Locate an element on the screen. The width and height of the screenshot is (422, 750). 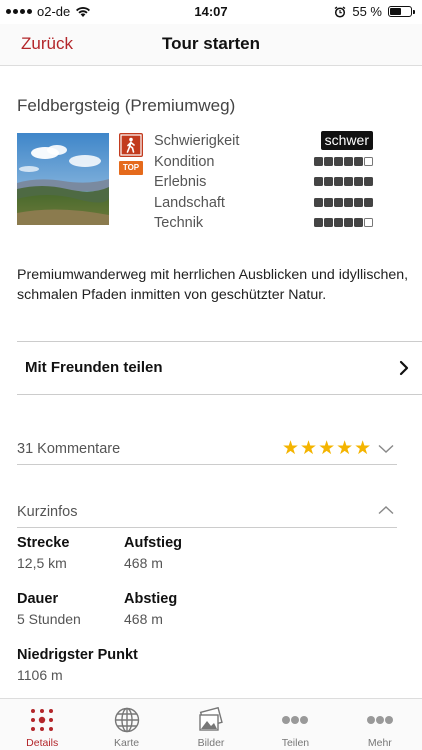
more-dots-icon is located at coordinates (379, 720).